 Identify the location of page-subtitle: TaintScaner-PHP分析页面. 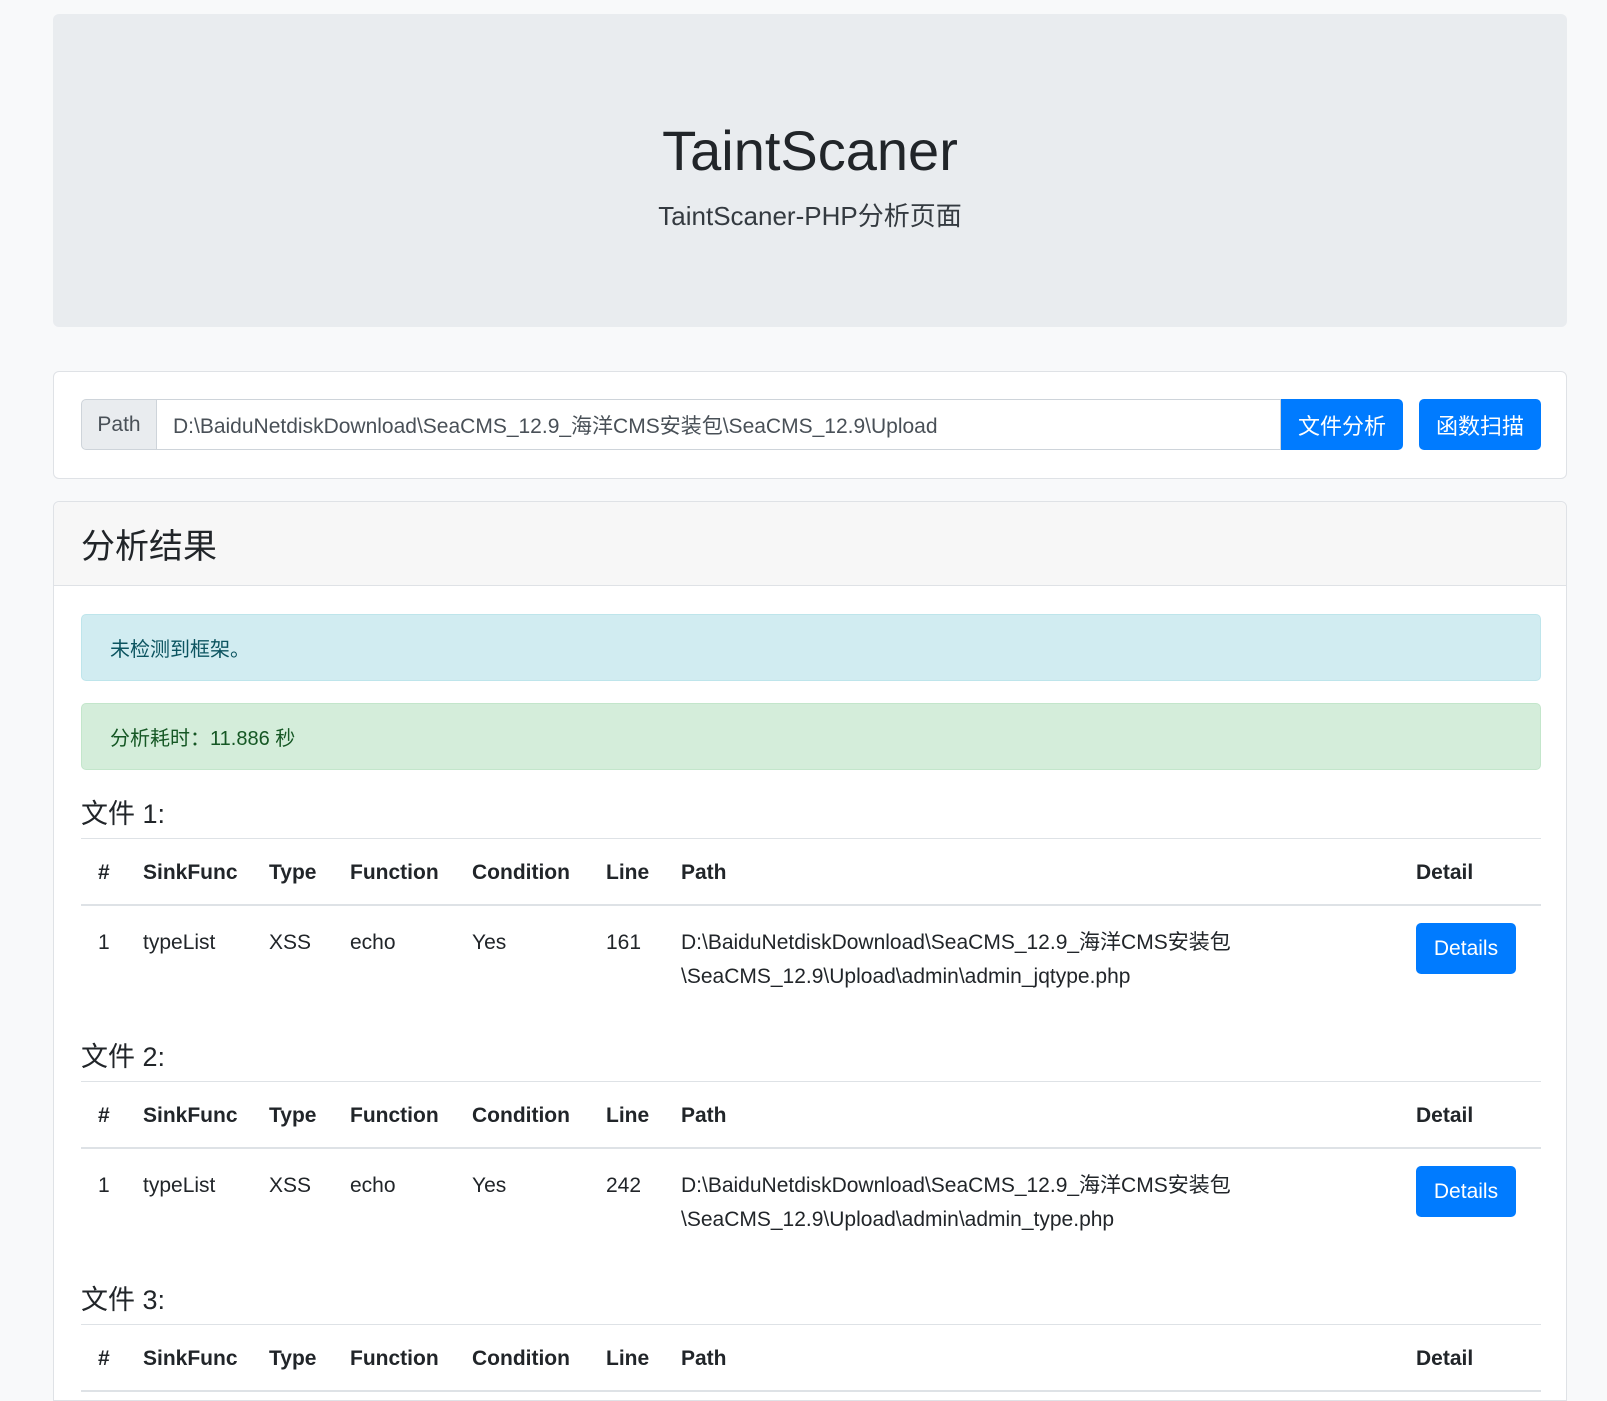
(810, 216).